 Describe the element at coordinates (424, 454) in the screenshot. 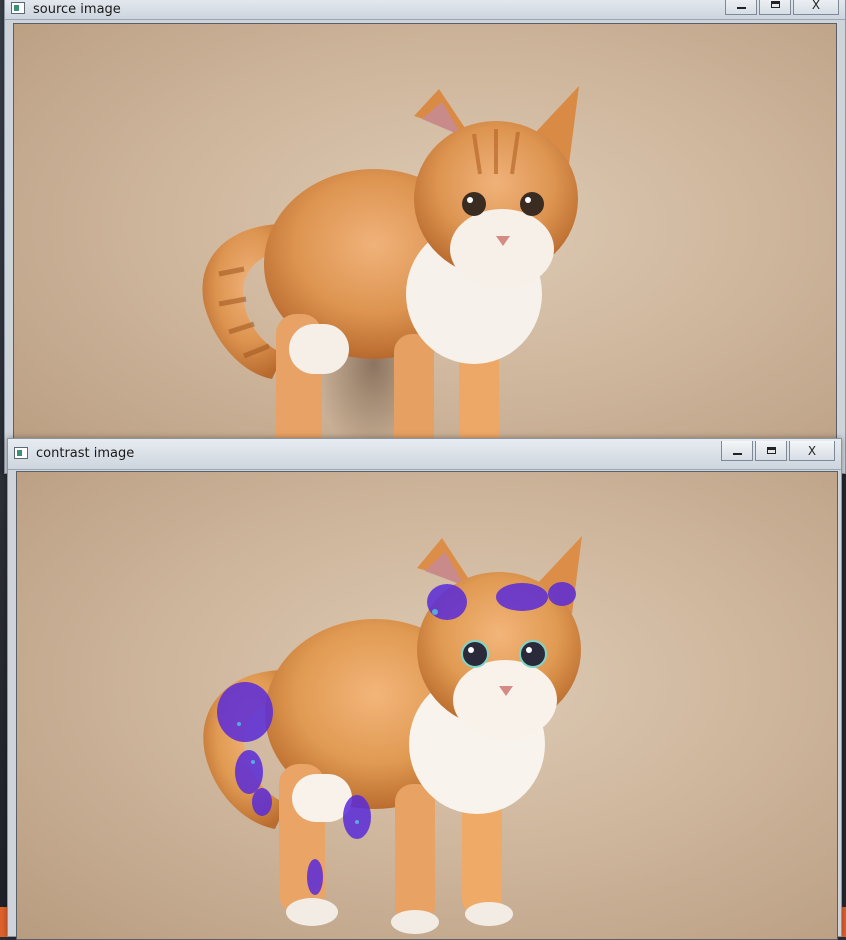

I see `window-titlebar: contrast image X` at that location.